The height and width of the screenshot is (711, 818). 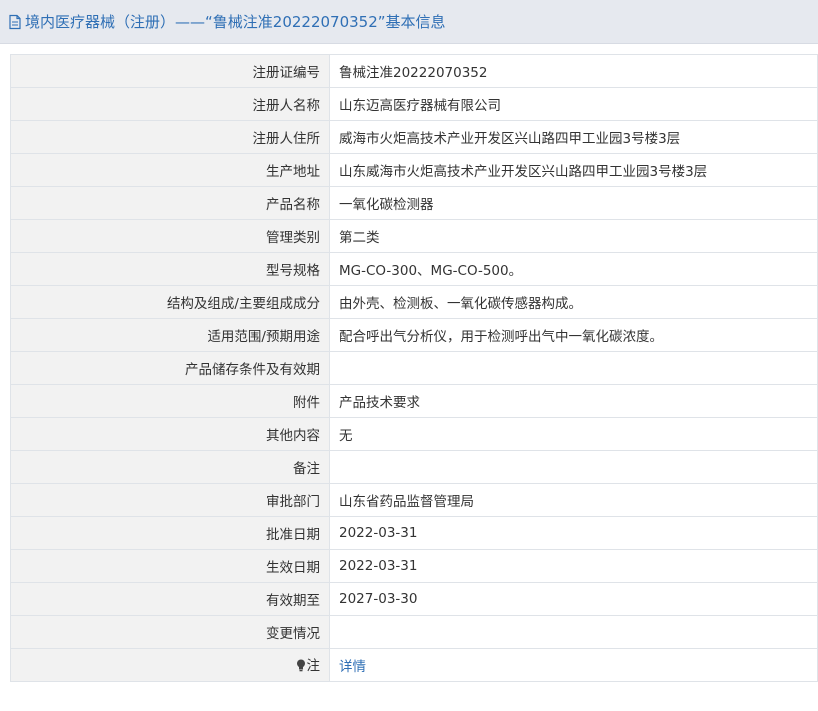 I want to click on page-title: 境内医疗器械（注册）——“鲁械注准20222070352”基本信息, so click(x=235, y=22).